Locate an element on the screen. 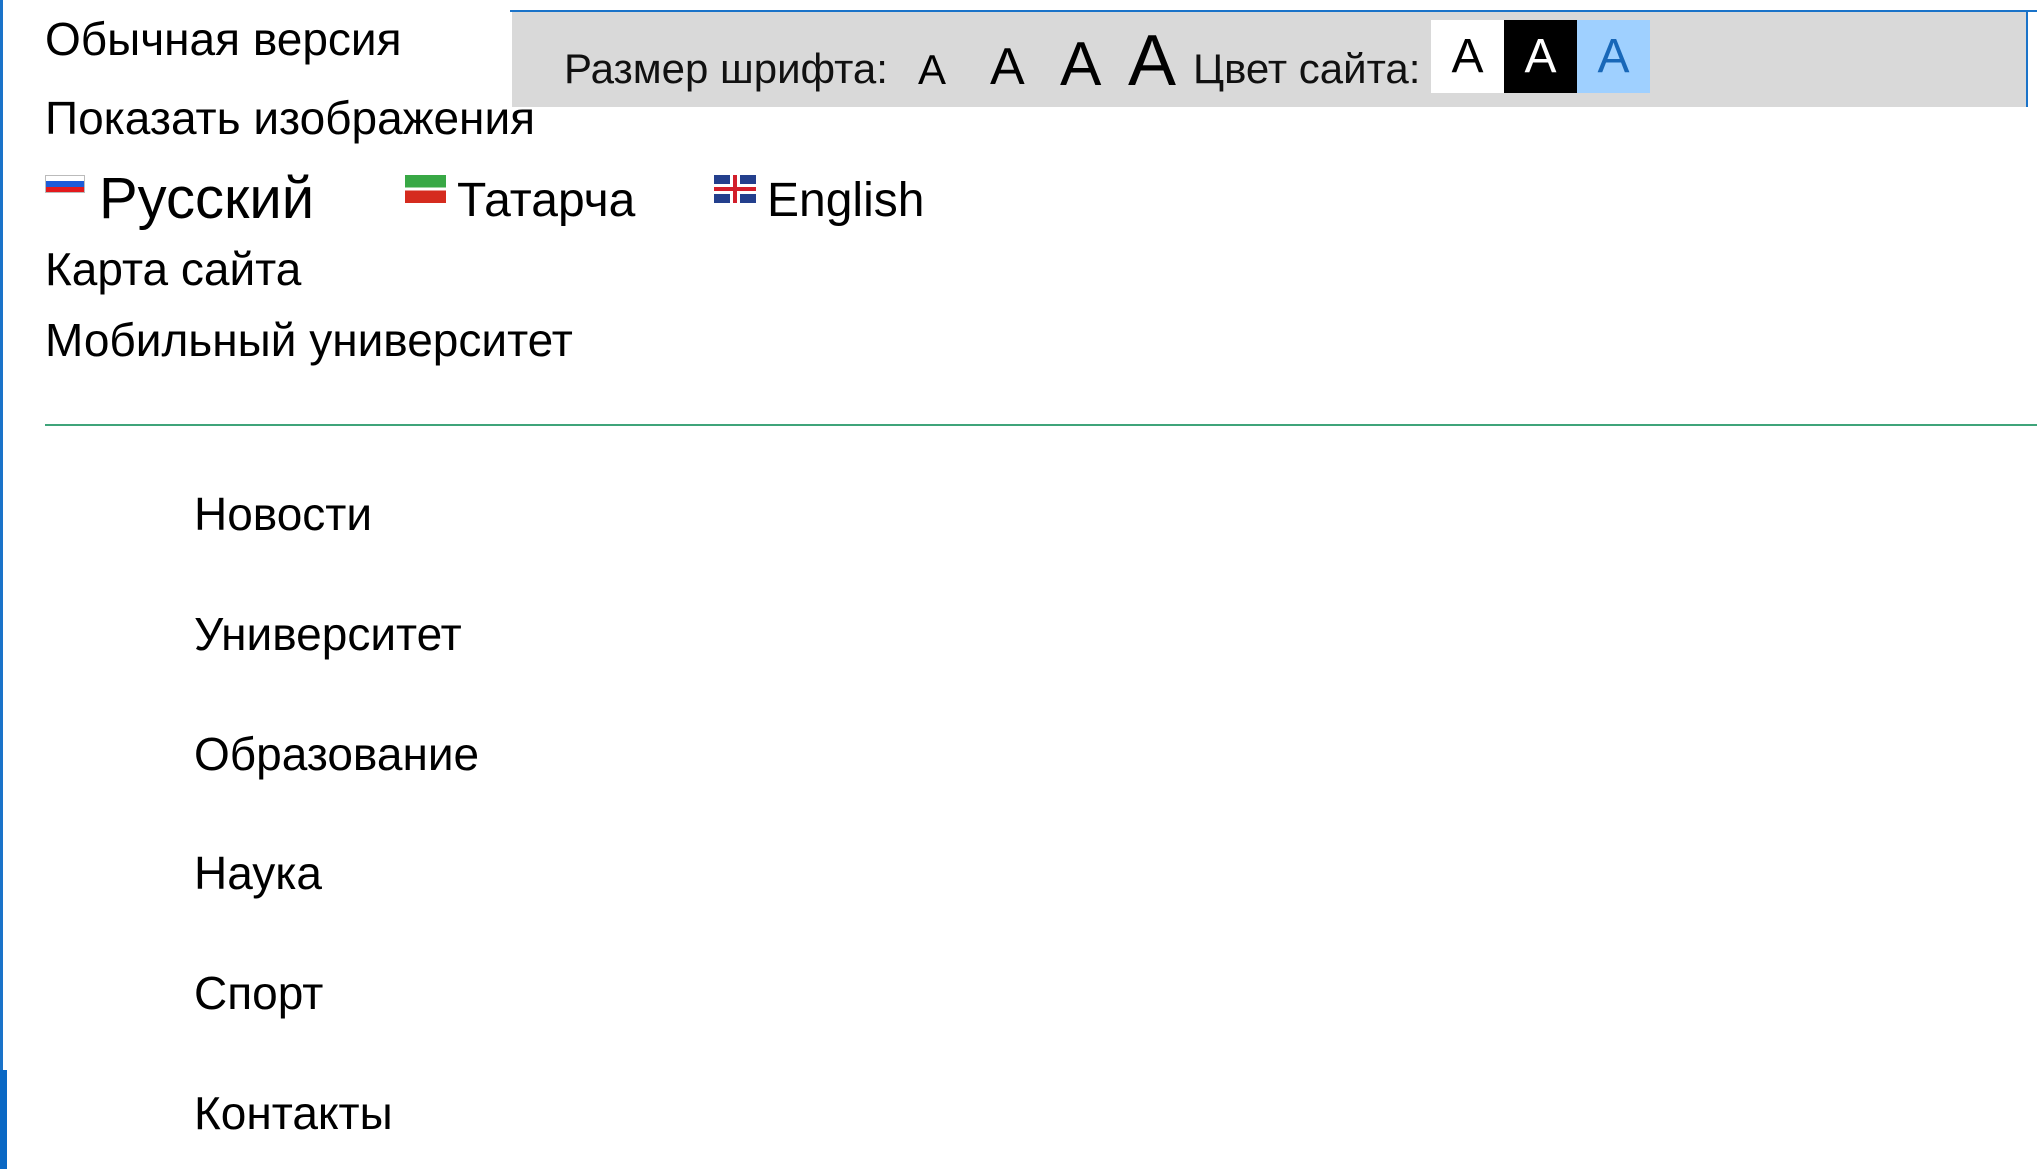 This screenshot has height=1169, width=2037. menu-item-contacts: Контакты is located at coordinates (293, 1113).